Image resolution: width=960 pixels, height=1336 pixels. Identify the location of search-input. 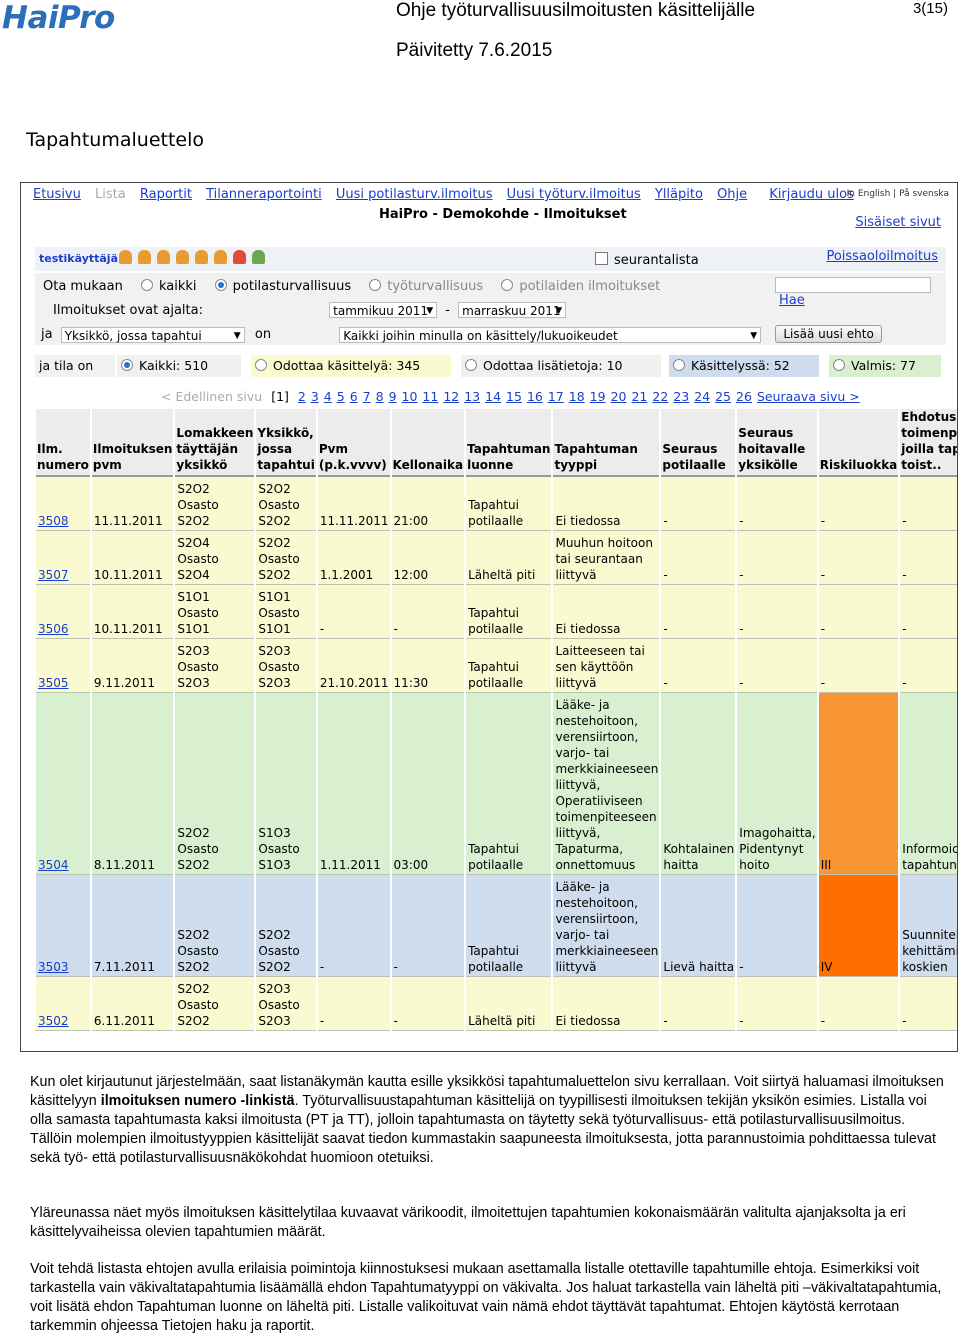
(853, 285).